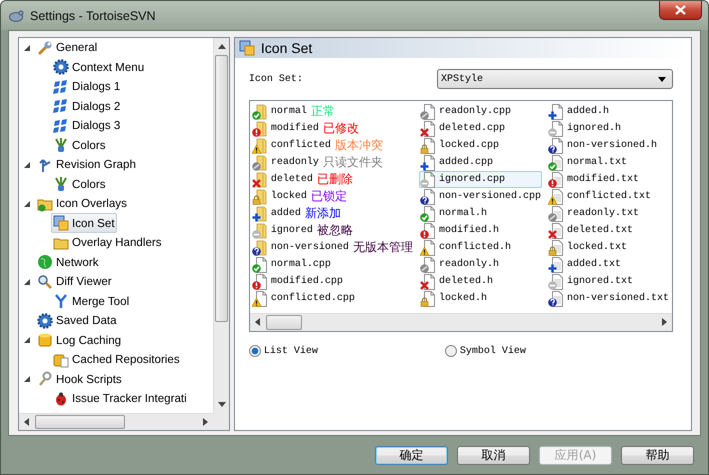 The width and height of the screenshot is (709, 475). Describe the element at coordinates (608, 298) in the screenshot. I see `list-item: non-versioned.txt` at that location.